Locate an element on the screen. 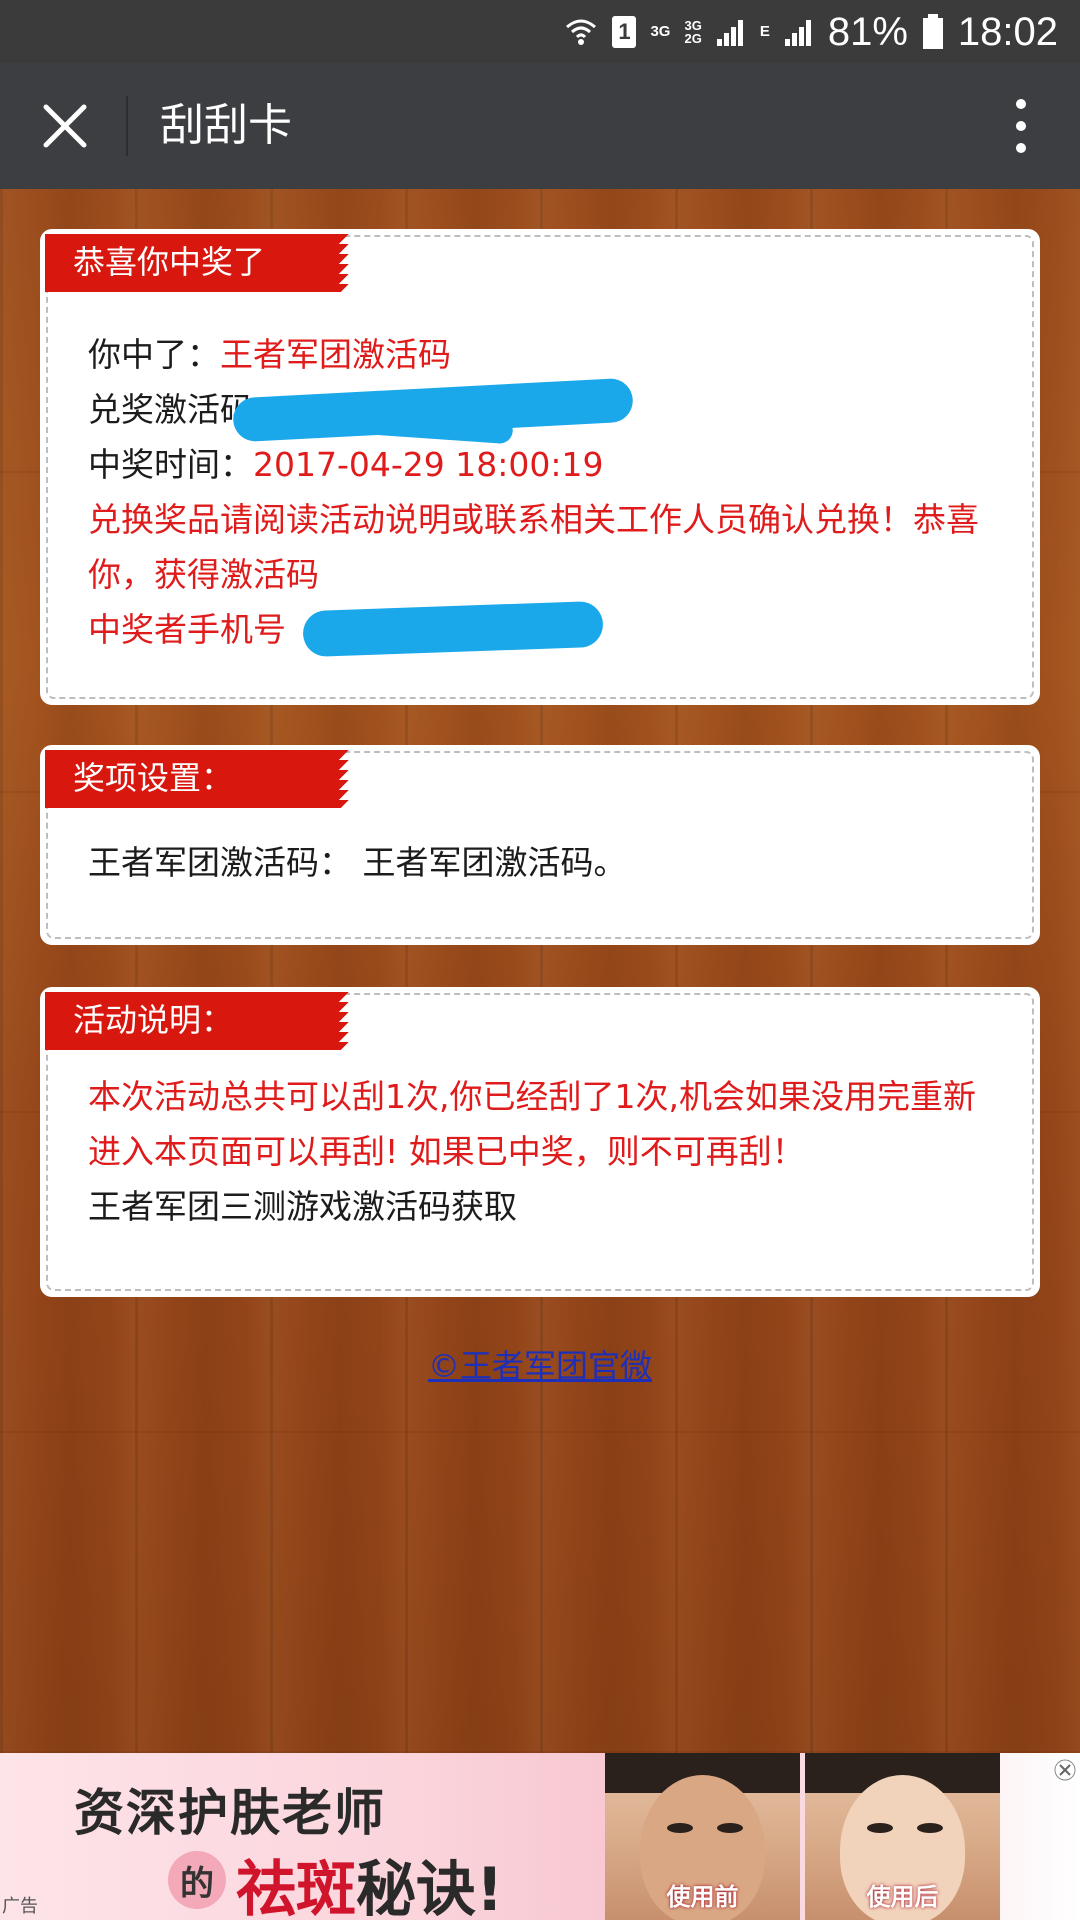 The height and width of the screenshot is (1920, 1080). ad-before-caption: 使用前 is located at coordinates (702, 1897).